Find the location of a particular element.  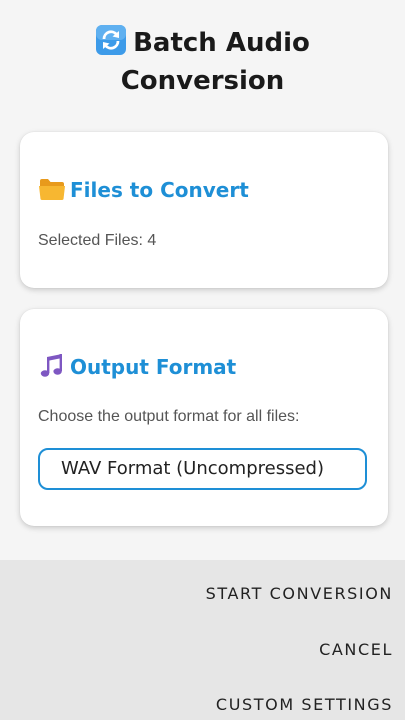

format-card-heading: Output Format is located at coordinates (137, 366).